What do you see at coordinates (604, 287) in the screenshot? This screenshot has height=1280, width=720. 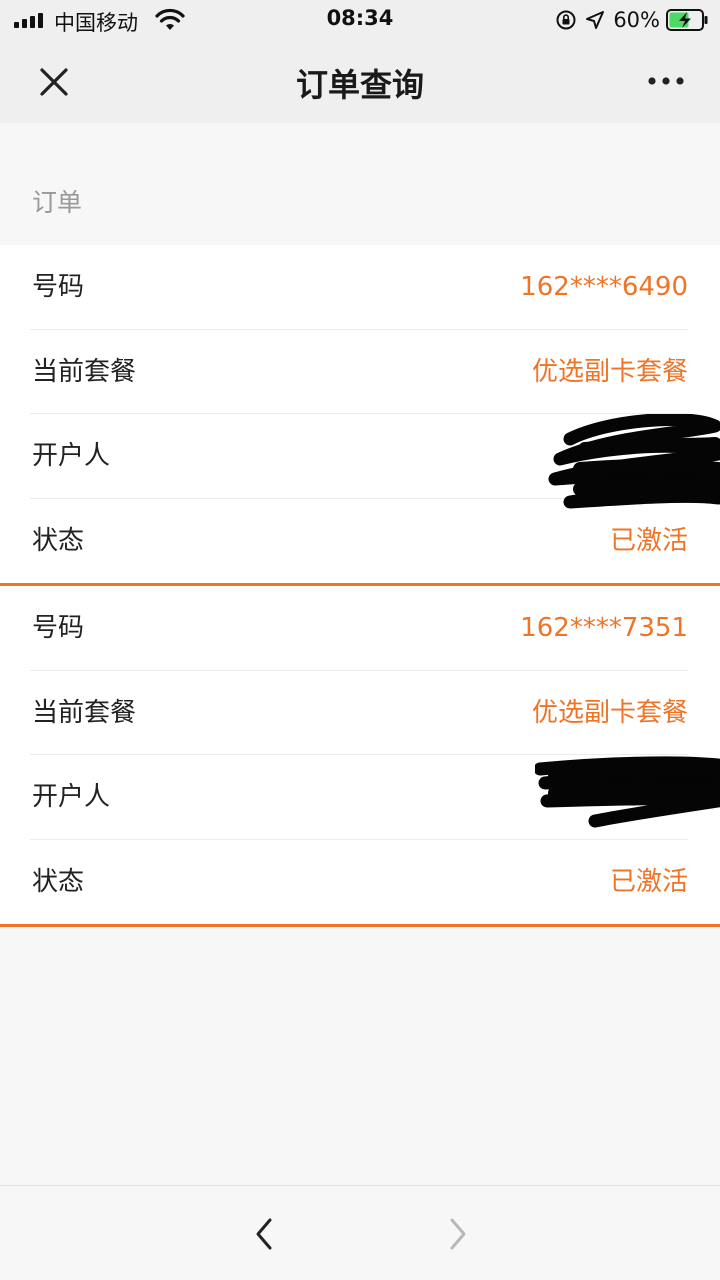 I see `number-value: 162****6490` at bounding box center [604, 287].